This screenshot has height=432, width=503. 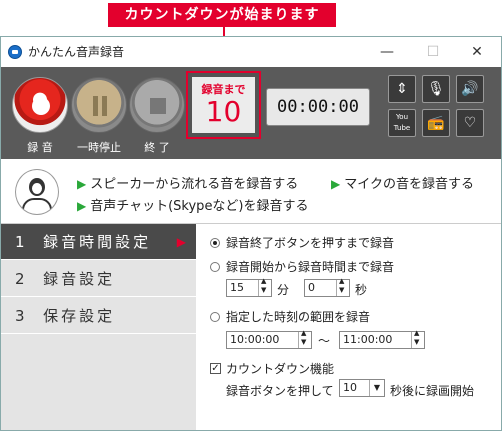 I want to click on record-label: 録 音, so click(x=40, y=147).